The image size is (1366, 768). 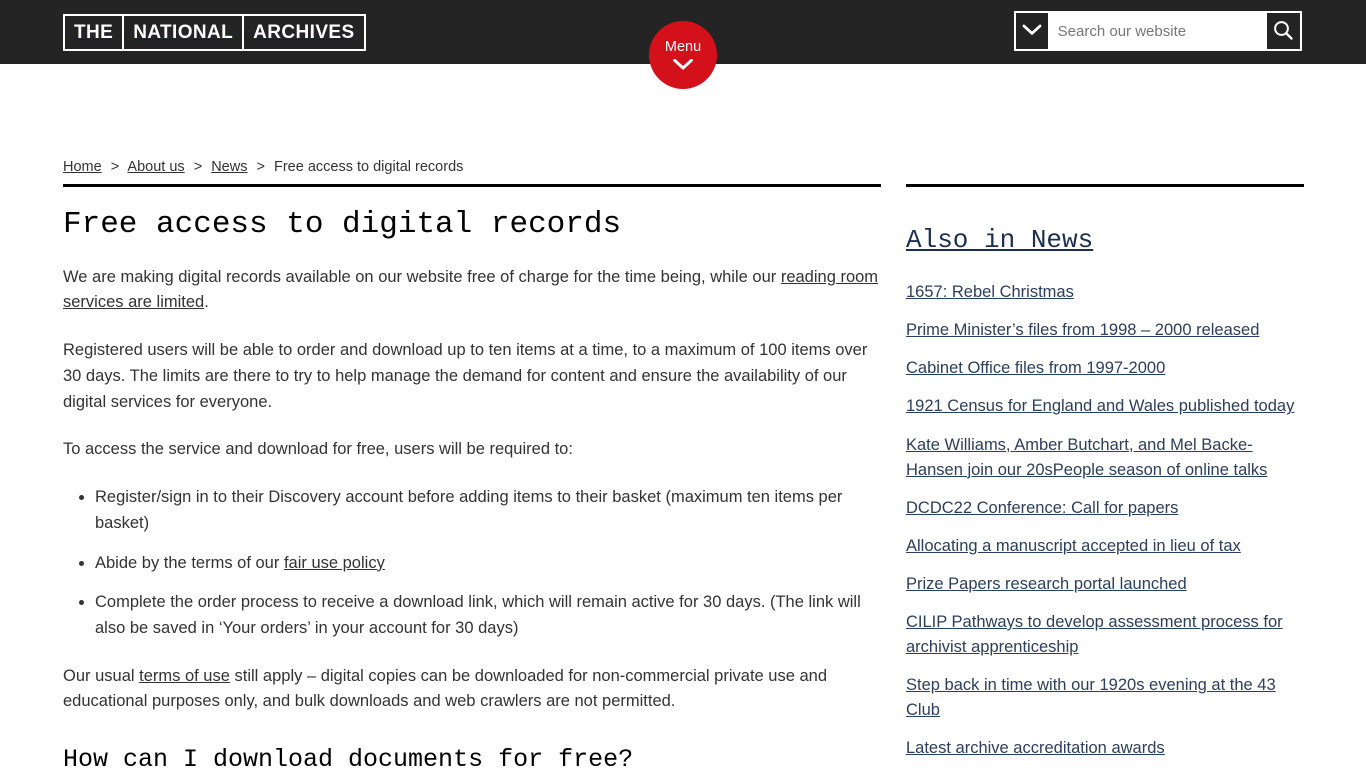 I want to click on section-heading-download: How can I download documents for free?, so click(x=348, y=756).